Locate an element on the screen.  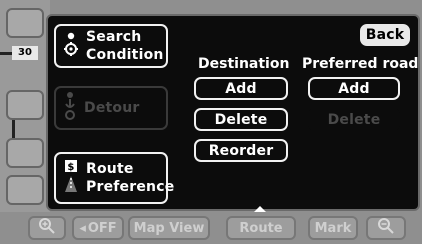
zoom-out-button is located at coordinates (386, 228).